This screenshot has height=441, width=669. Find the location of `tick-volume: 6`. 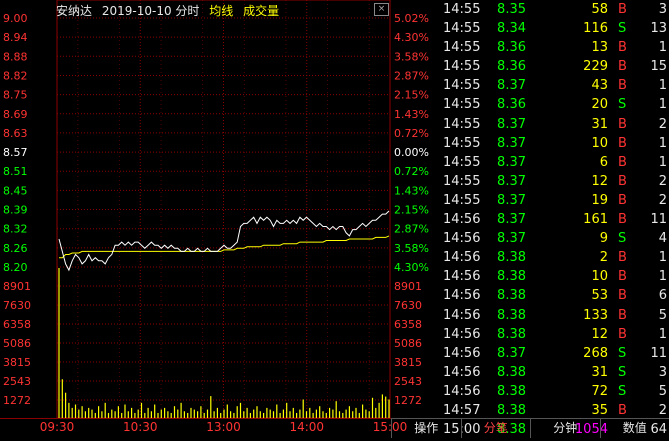

tick-volume: 6 is located at coordinates (604, 162).